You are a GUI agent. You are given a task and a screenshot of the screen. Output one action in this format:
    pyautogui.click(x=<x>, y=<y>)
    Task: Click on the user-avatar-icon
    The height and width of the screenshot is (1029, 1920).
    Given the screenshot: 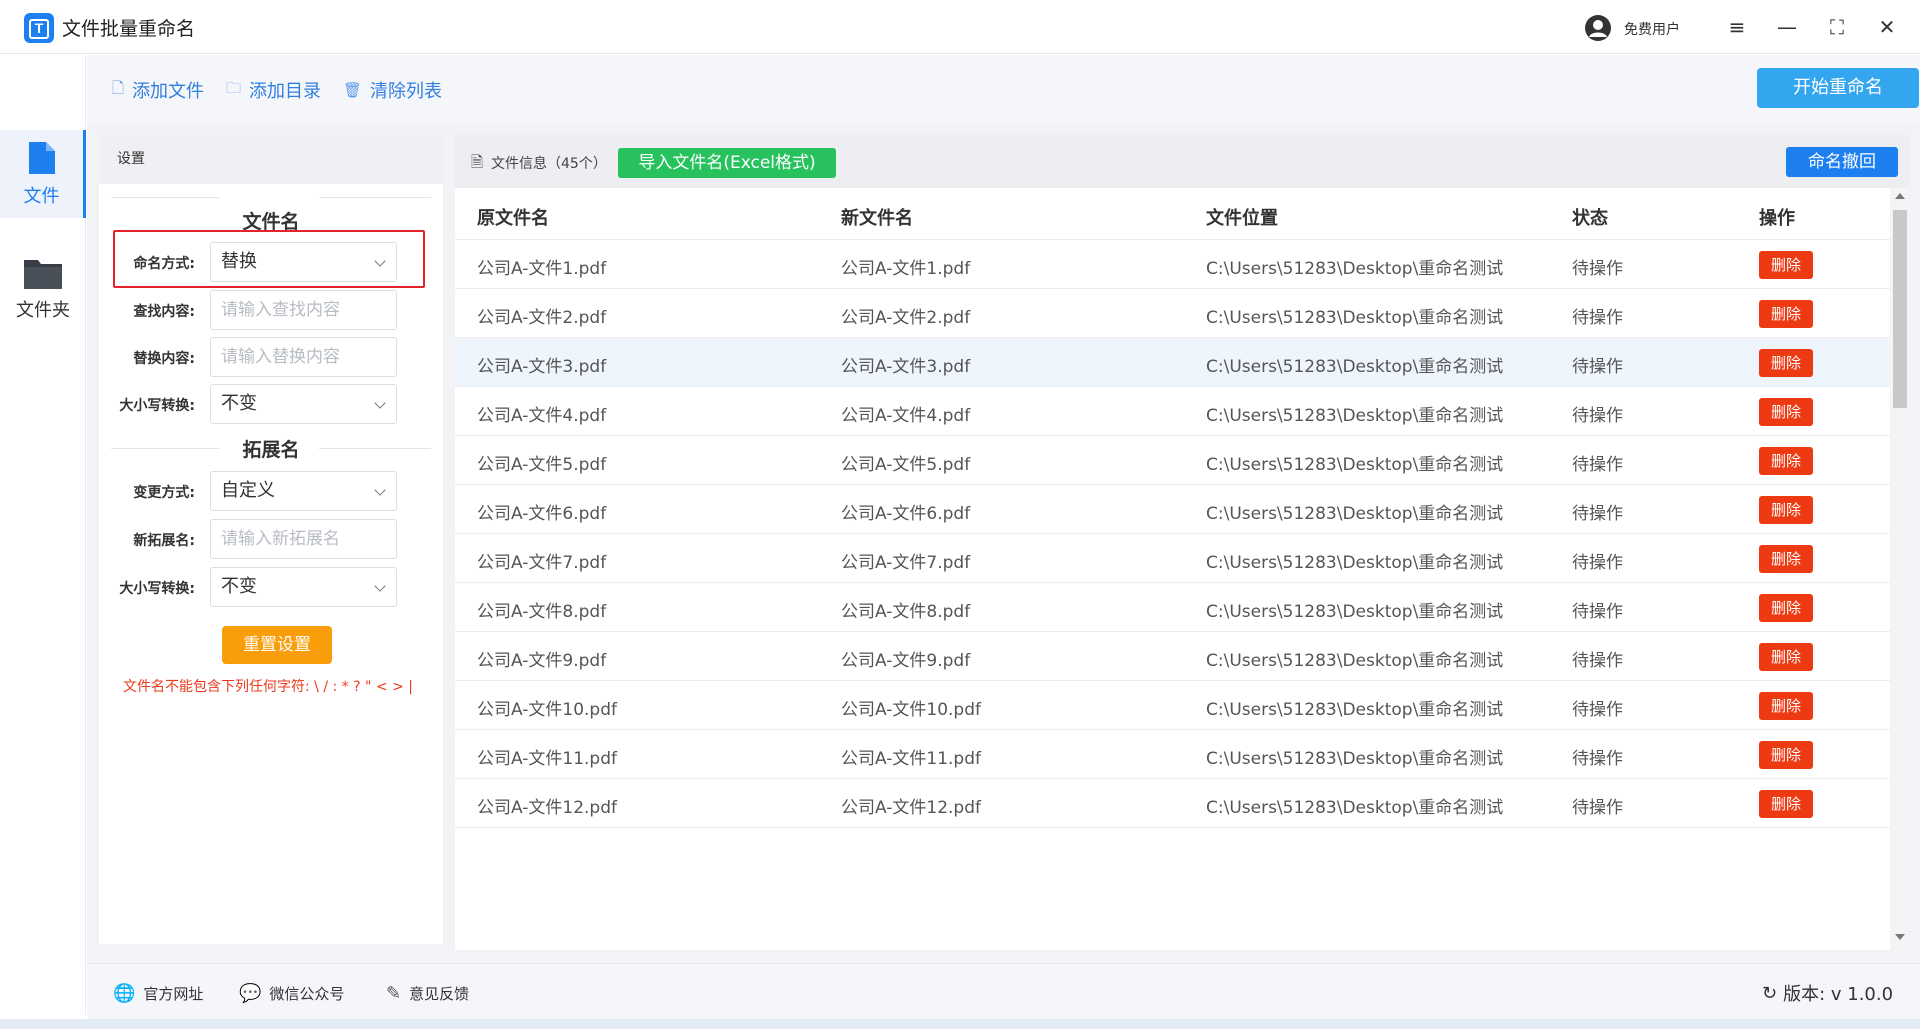 What is the action you would take?
    pyautogui.click(x=1598, y=28)
    